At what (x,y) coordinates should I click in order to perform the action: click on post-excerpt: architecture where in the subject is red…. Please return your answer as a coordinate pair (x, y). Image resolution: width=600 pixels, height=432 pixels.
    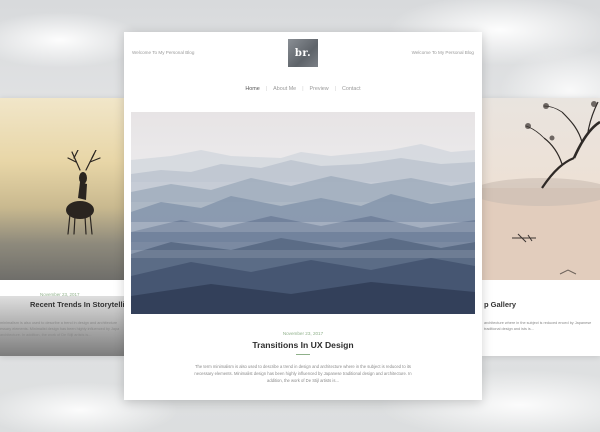
    Looking at the image, I should click on (538, 326).